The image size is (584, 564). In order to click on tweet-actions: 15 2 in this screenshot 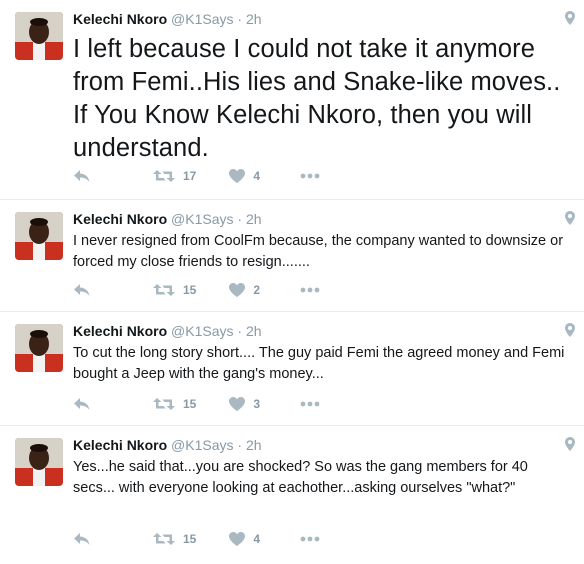, I will do `click(196, 290)`.